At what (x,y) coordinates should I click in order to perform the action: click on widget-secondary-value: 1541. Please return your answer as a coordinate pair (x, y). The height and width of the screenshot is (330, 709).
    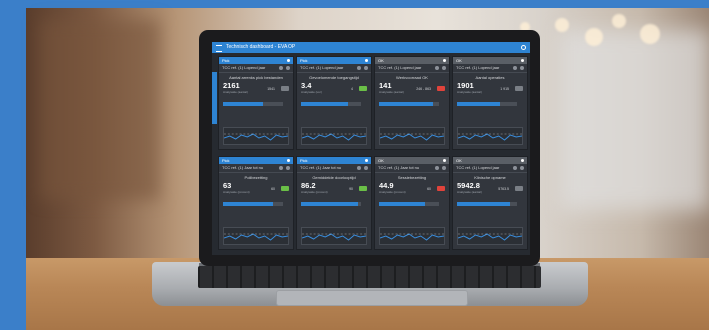
    Looking at the image, I should click on (271, 89).